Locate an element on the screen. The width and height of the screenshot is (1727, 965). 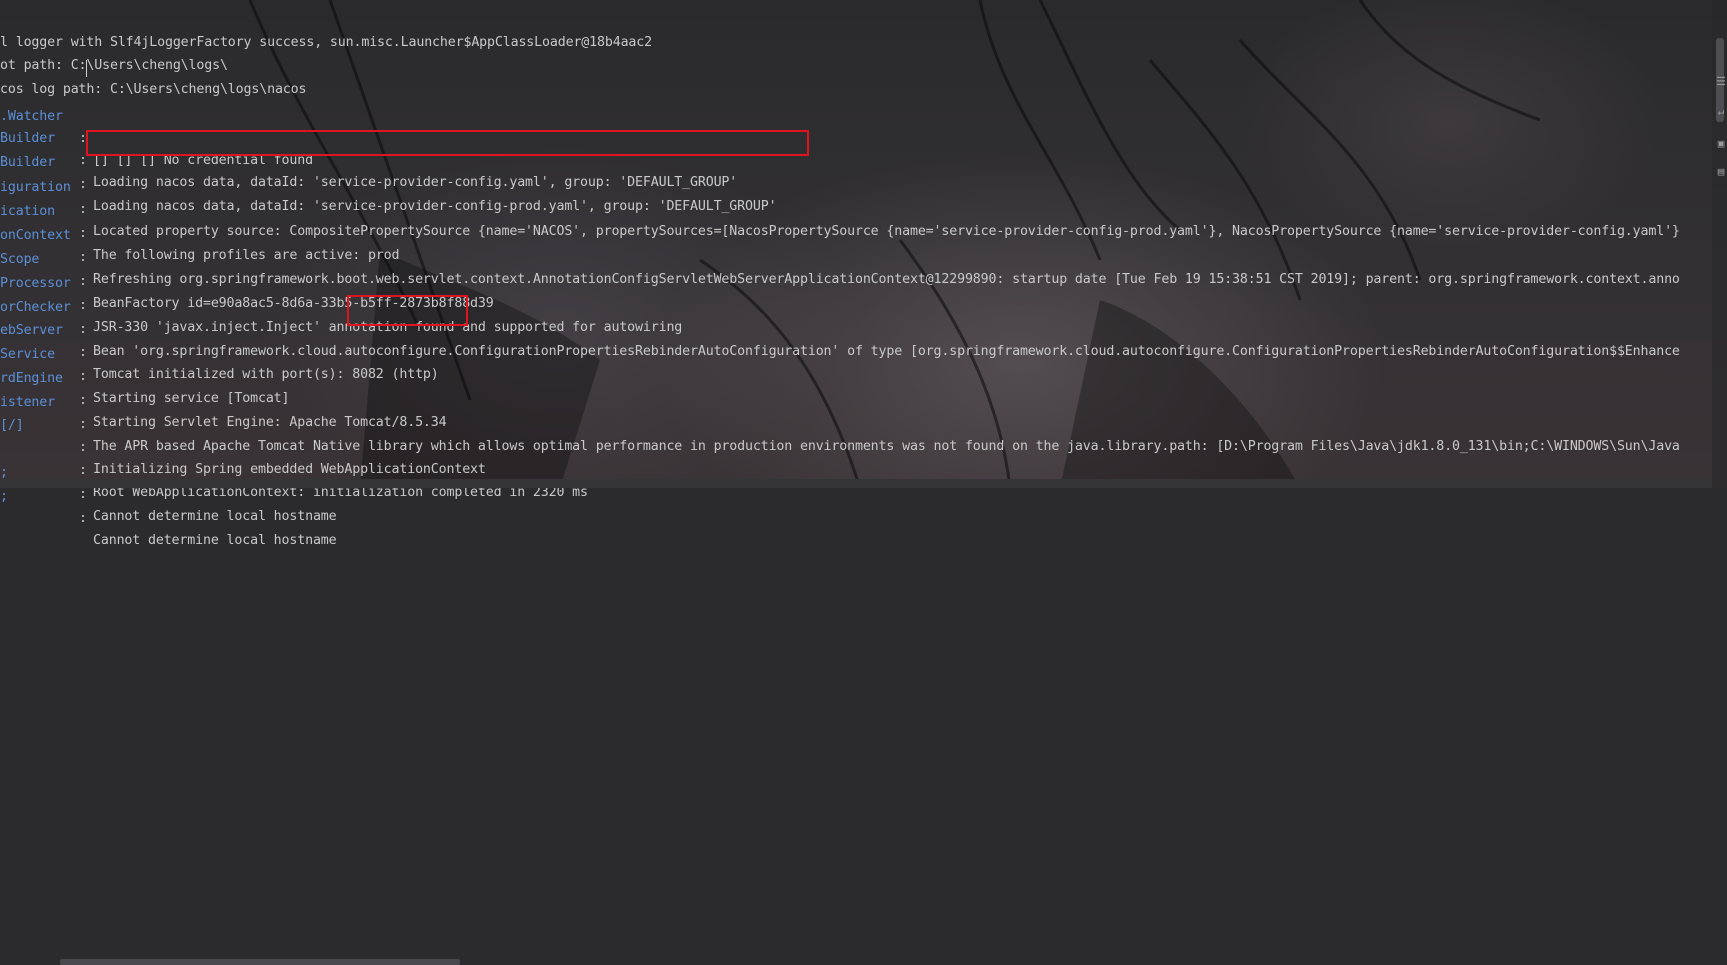
print-icon: ▣ is located at coordinates (1721, 144).